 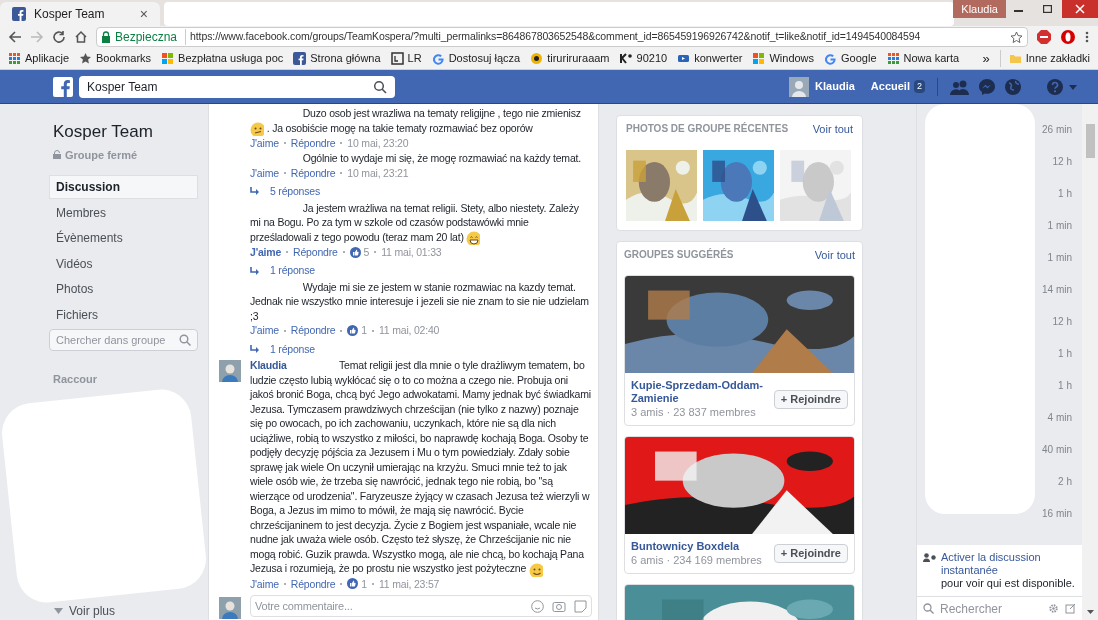 What do you see at coordinates (996, 564) in the screenshot?
I see `activate-chat-link: Activer la discussion instantanée` at bounding box center [996, 564].